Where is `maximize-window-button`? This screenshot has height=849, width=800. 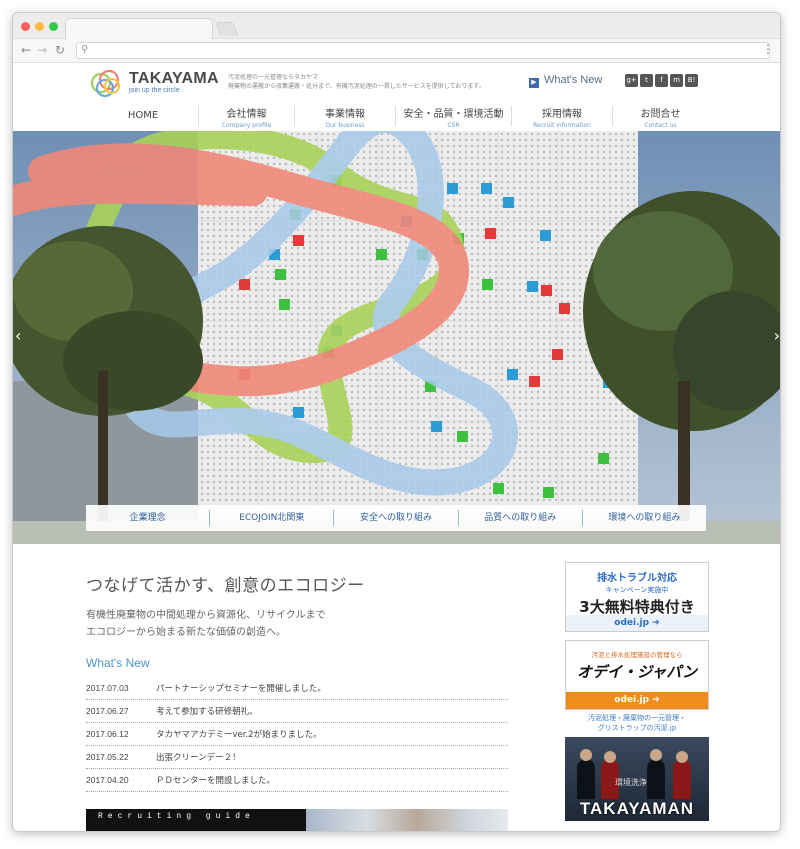 maximize-window-button is located at coordinates (53, 26).